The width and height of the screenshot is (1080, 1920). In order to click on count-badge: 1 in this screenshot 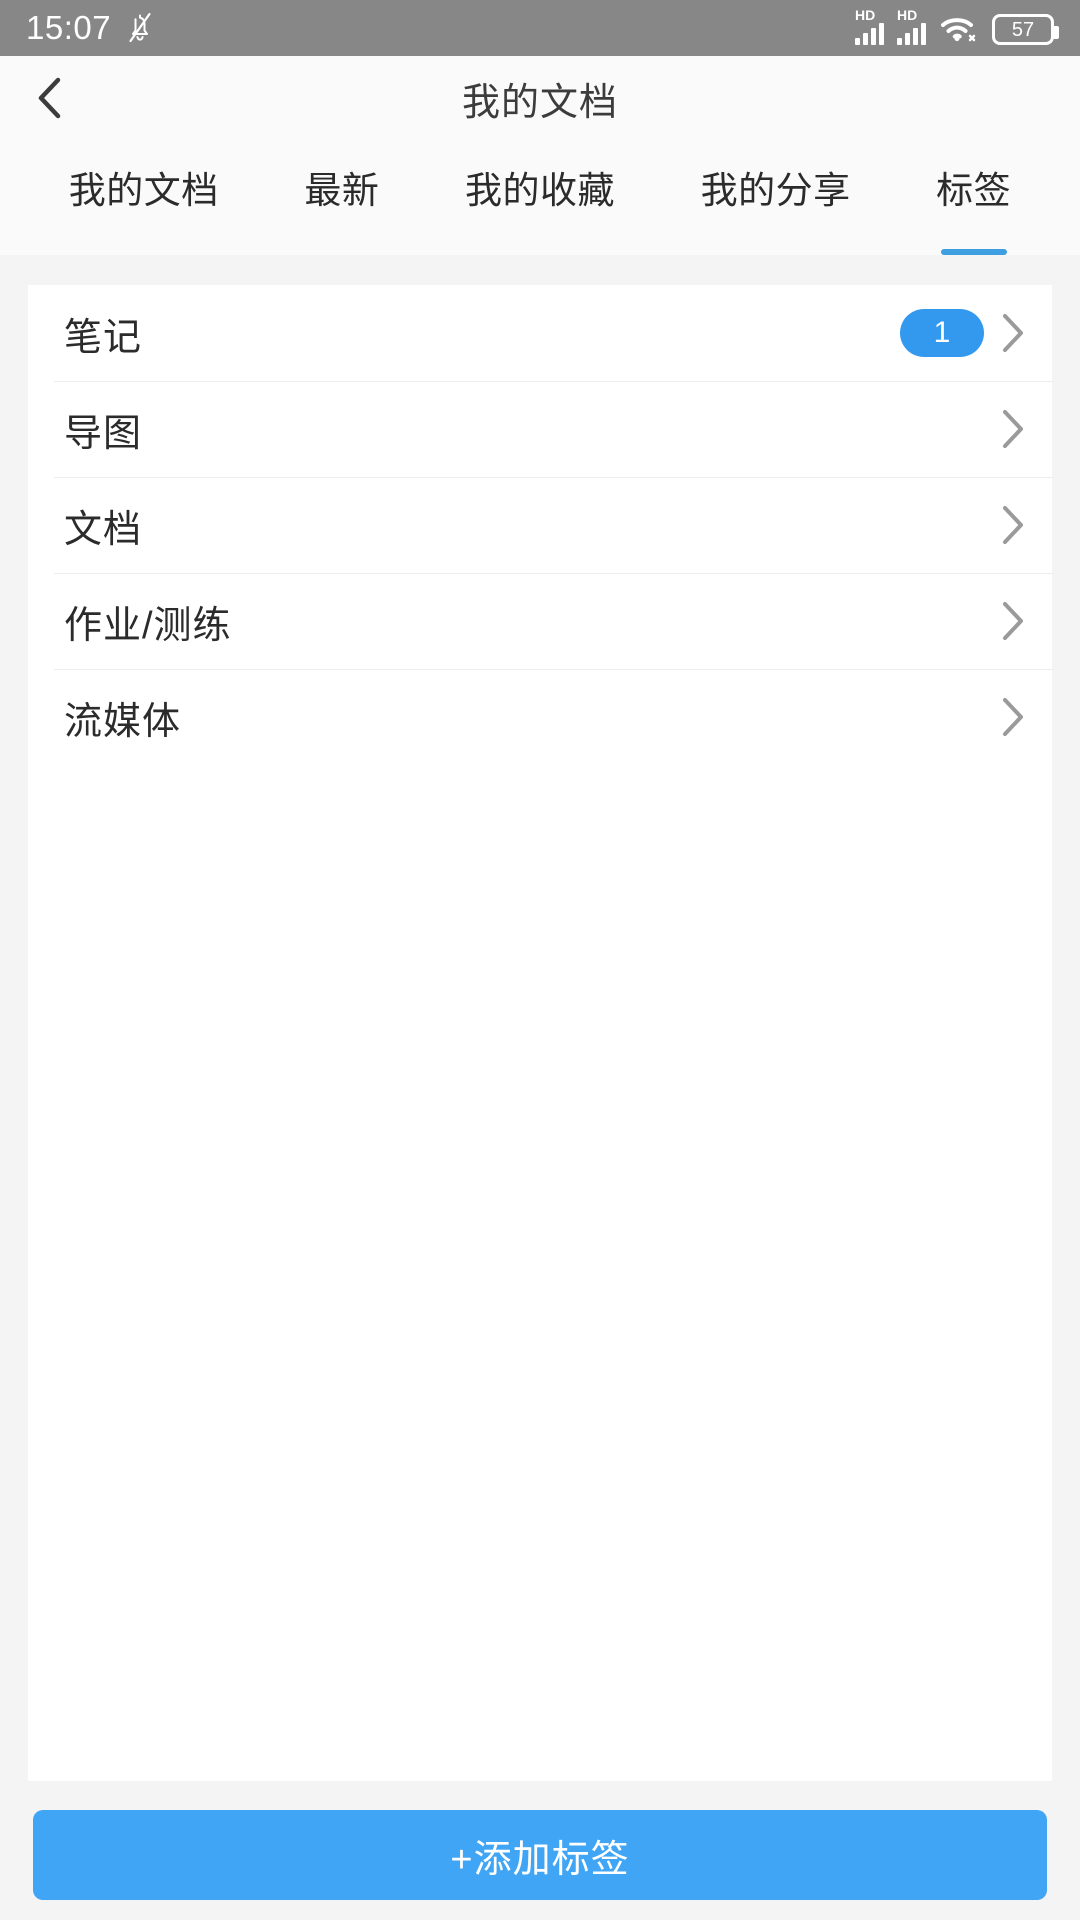, I will do `click(942, 333)`.